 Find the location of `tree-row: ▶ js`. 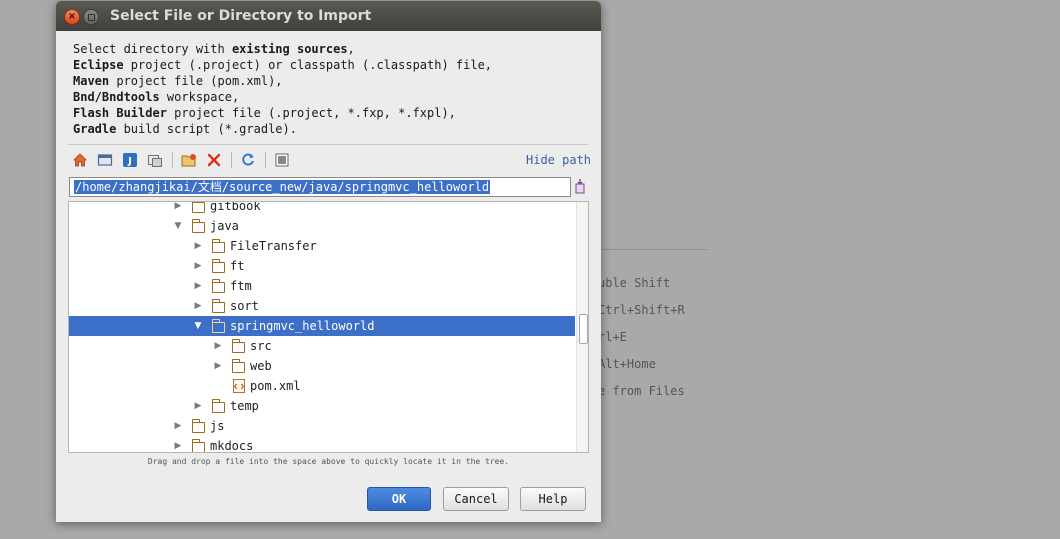

tree-row: ▶ js is located at coordinates (322, 426).